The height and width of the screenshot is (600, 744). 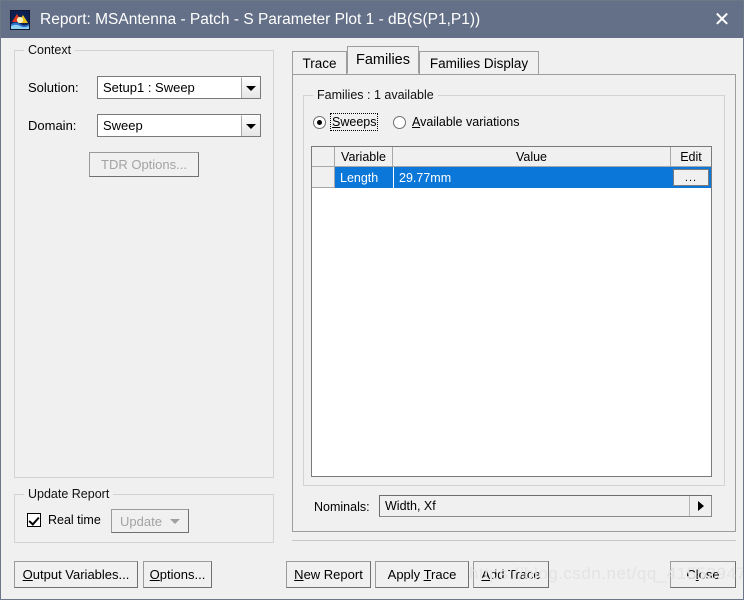 I want to click on new-report-label: New Report, so click(x=328, y=574).